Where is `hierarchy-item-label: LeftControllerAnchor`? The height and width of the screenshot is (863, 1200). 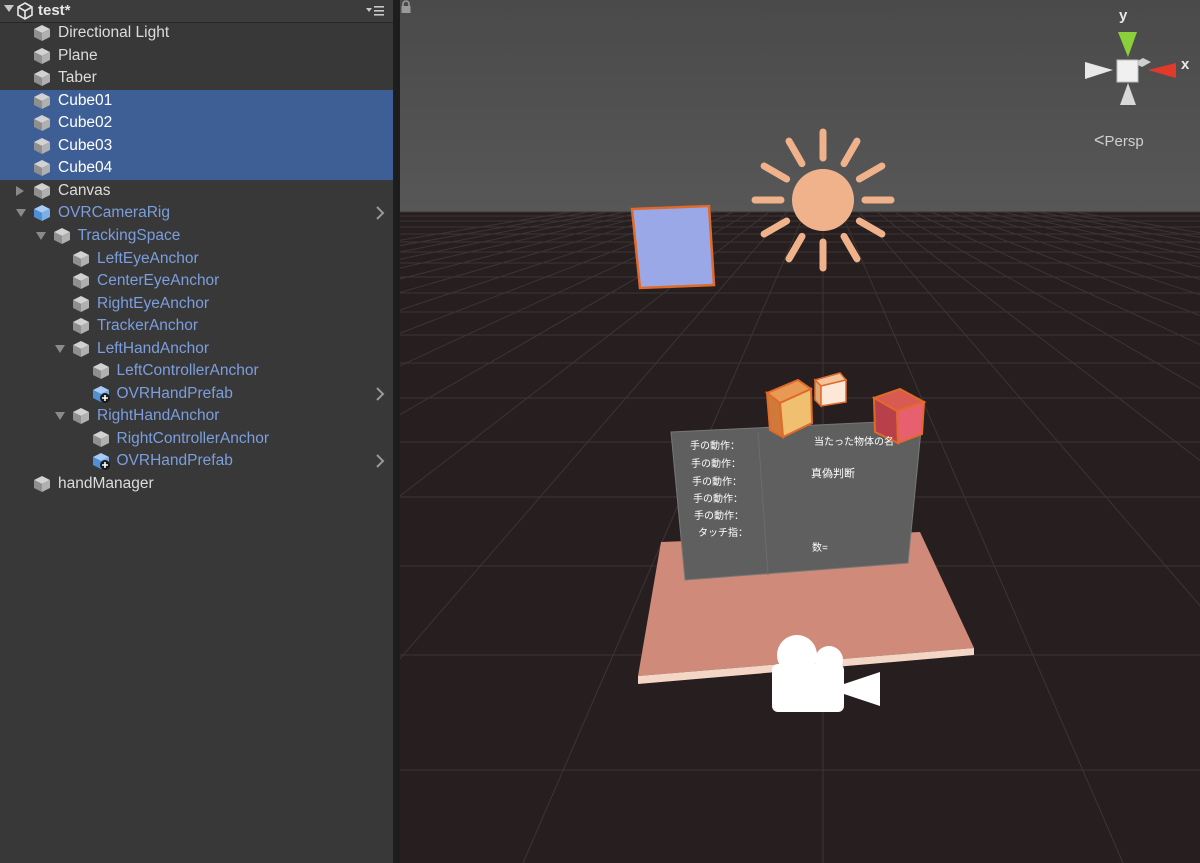 hierarchy-item-label: LeftControllerAnchor is located at coordinates (187, 371).